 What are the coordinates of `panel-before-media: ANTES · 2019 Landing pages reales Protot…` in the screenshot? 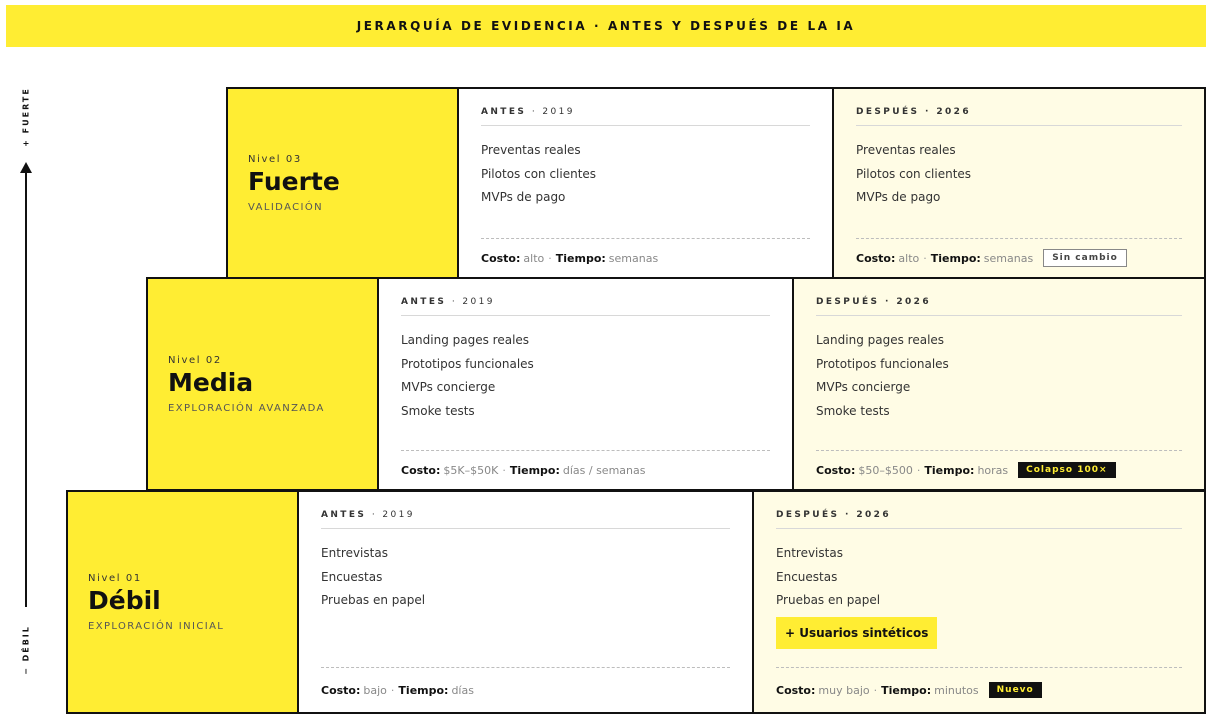 It's located at (585, 384).